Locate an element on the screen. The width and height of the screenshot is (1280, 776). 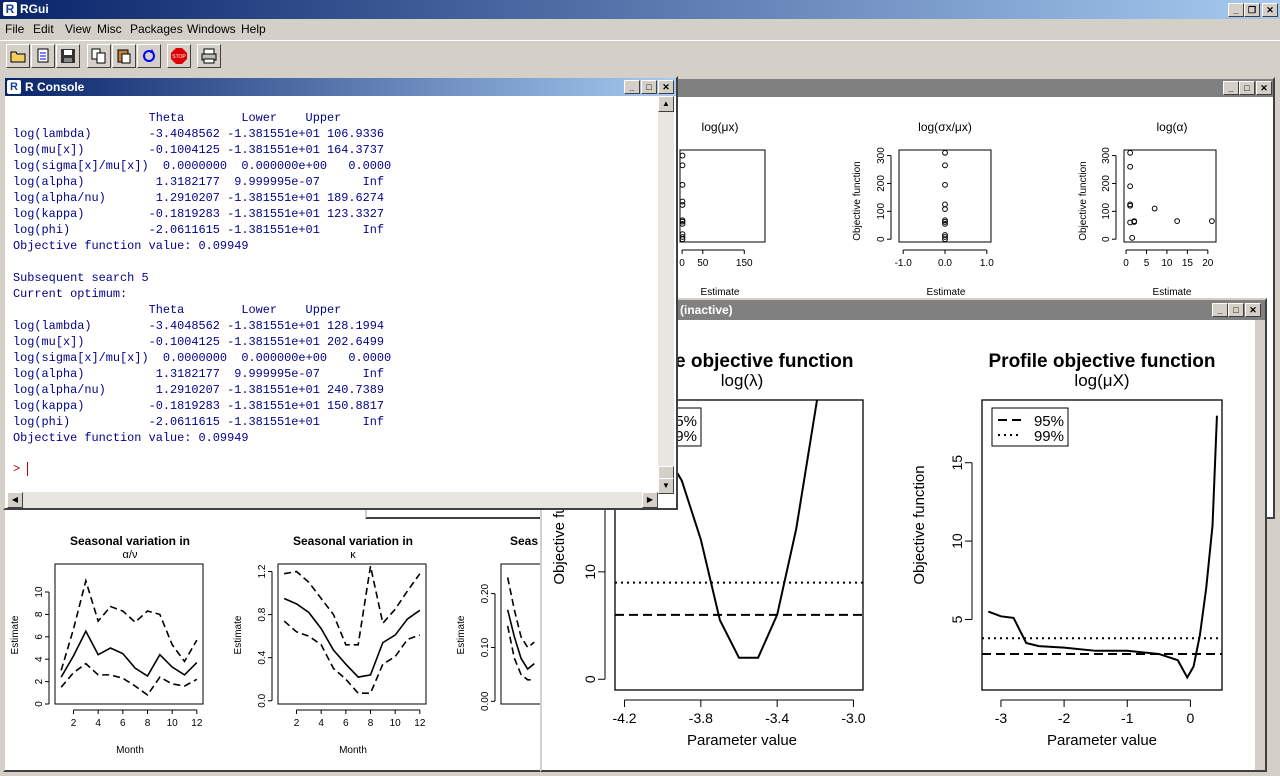
scatter-panel-2-title: log(σx/μx) is located at coordinates (945, 127).